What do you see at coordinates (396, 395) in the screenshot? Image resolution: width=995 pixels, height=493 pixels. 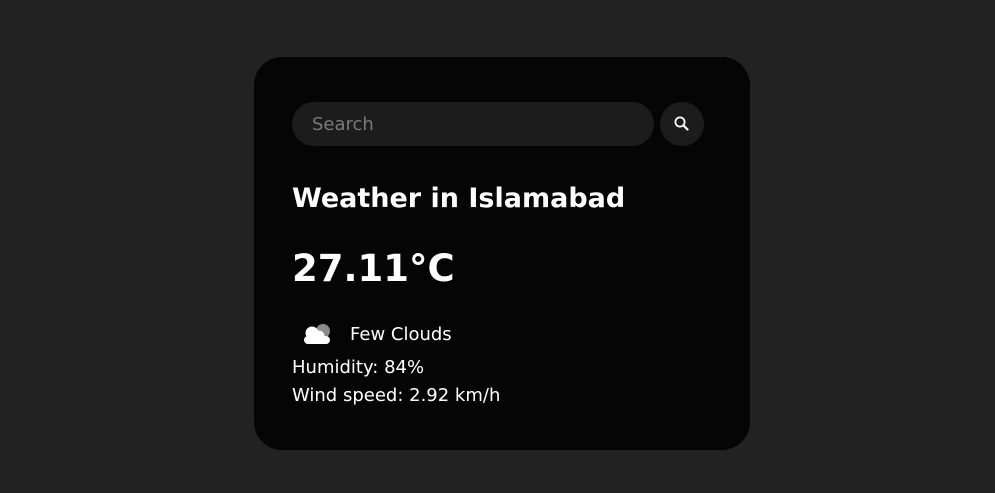 I see `wind-speed-text: Wind speed: 2.92 km/h` at bounding box center [396, 395].